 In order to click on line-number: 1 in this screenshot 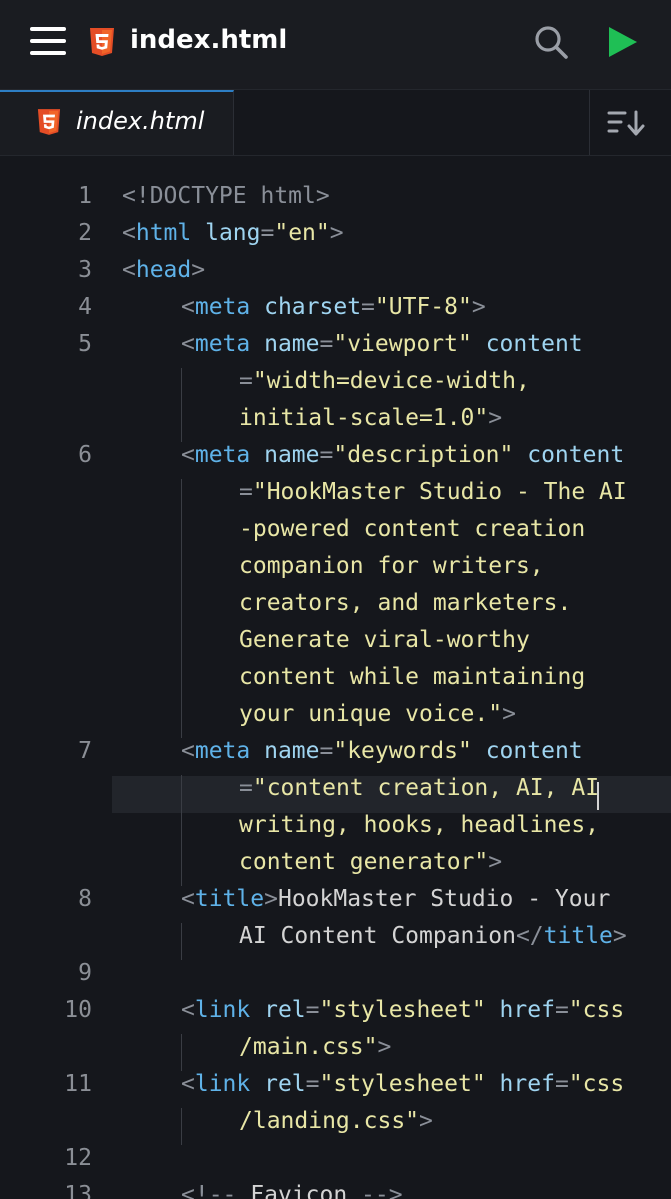, I will do `click(85, 196)`.